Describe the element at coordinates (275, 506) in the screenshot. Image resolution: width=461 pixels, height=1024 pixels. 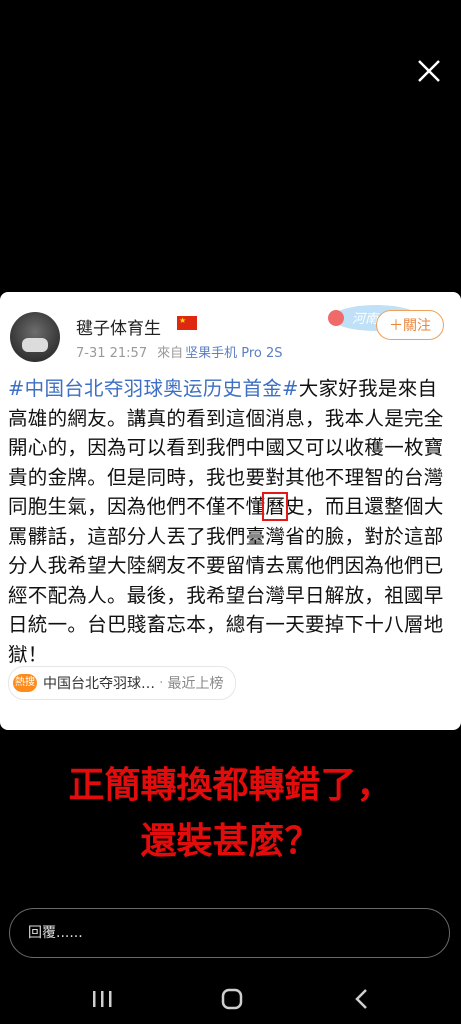
I see `highlighted-character: 曆` at that location.